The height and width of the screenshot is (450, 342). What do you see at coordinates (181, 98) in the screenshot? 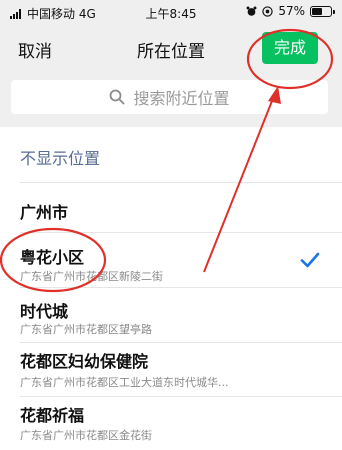
I see `search-placeholder: 搜索附近位置` at bounding box center [181, 98].